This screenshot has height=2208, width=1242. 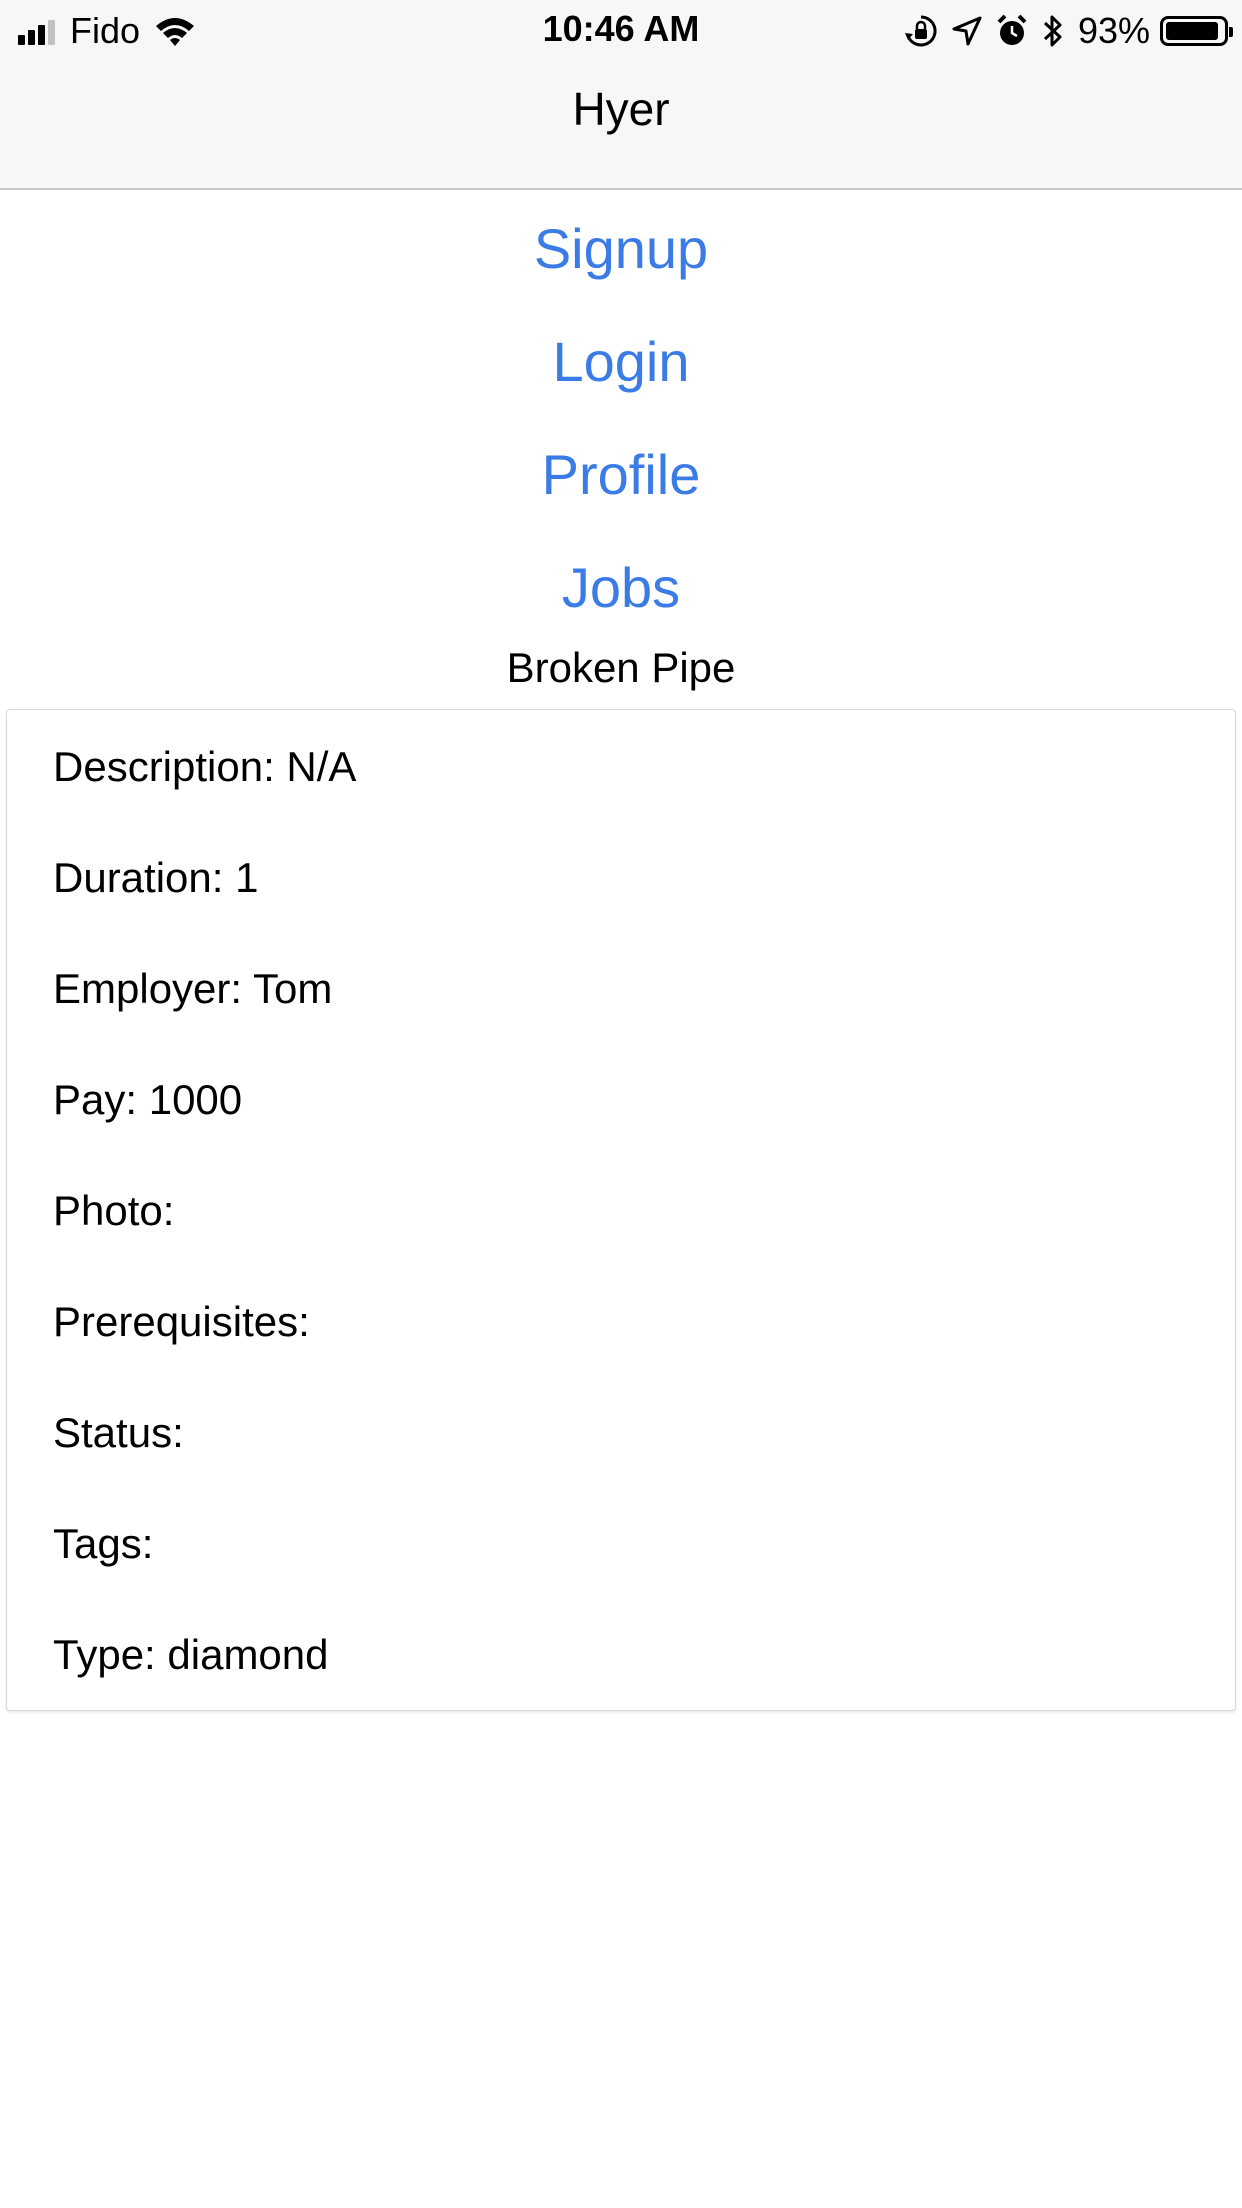 What do you see at coordinates (1192, 31) in the screenshot?
I see `battery-fill` at bounding box center [1192, 31].